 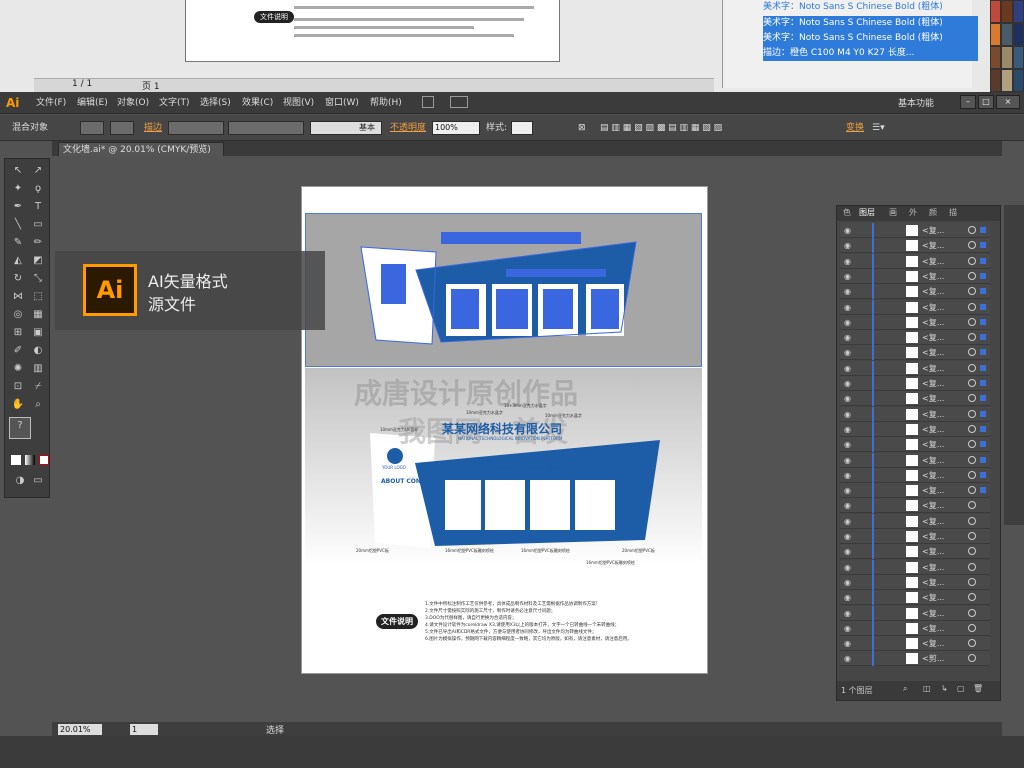 I want to click on panel-menu-icon: ☰▾, so click(x=878, y=128).